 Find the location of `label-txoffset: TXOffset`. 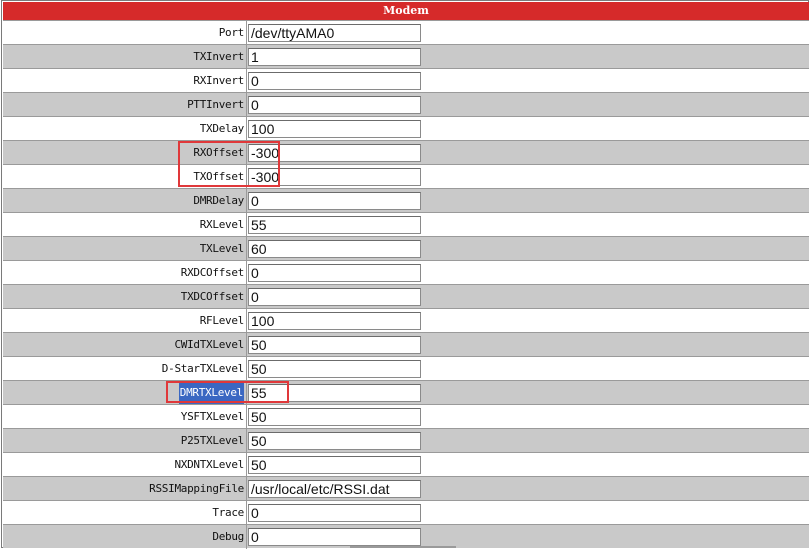

label-txoffset: TXOffset is located at coordinates (218, 176).